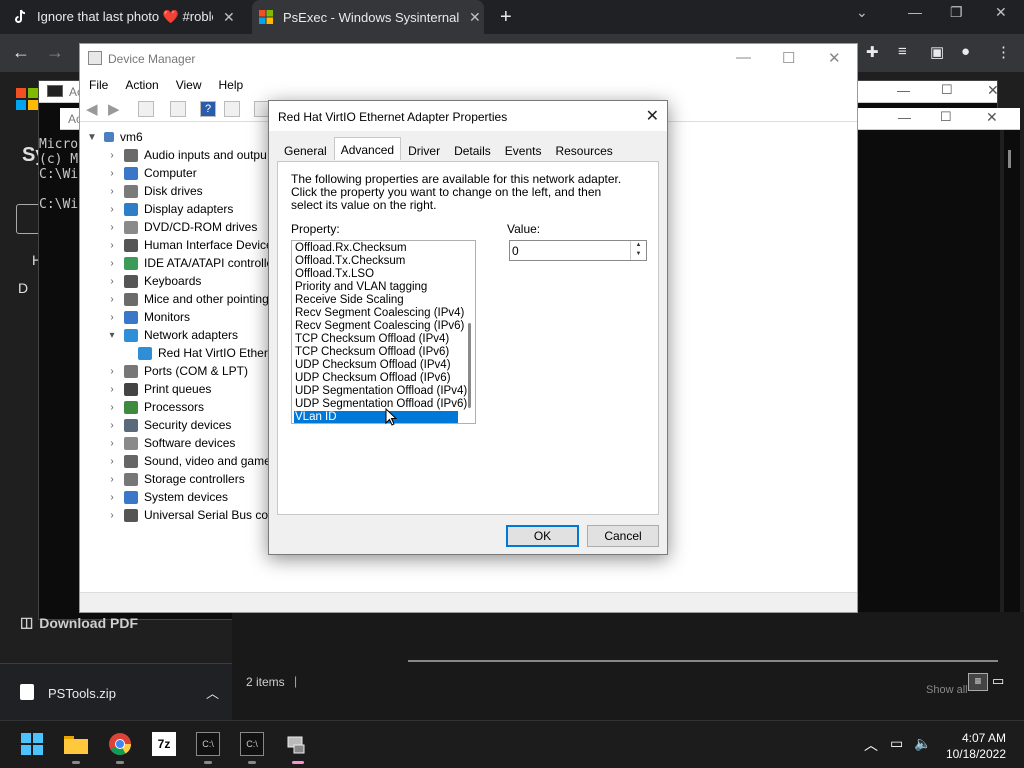 Image resolution: width=1024 pixels, height=768 pixels. What do you see at coordinates (172, 335) in the screenshot?
I see `tree-category-item: ▾ Network adapters` at bounding box center [172, 335].